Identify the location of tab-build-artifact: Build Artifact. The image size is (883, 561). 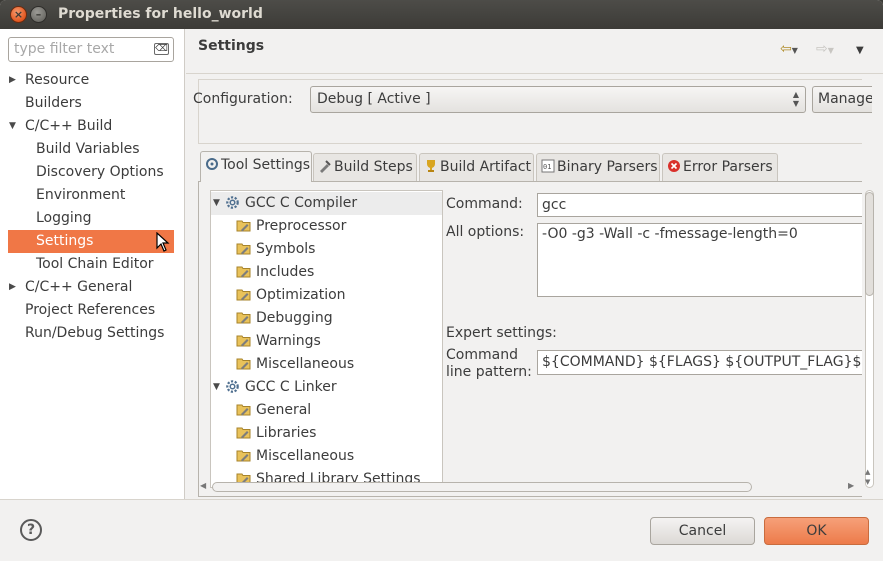
(476, 167).